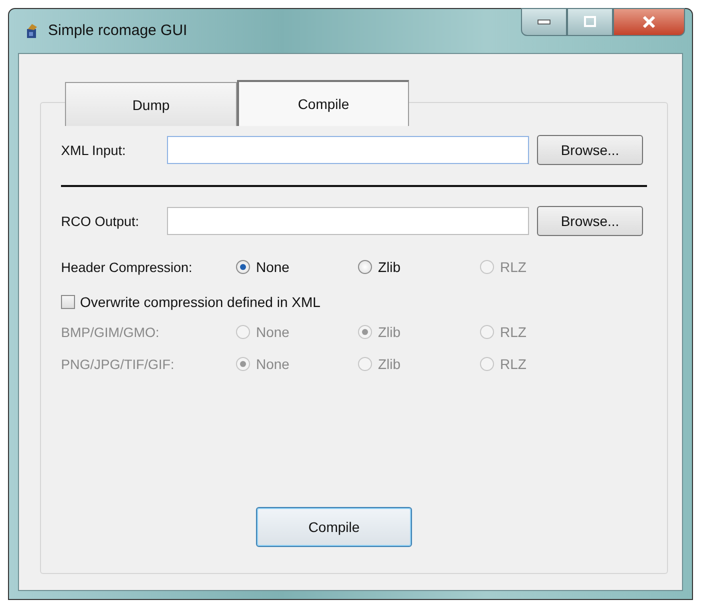 The width and height of the screenshot is (701, 605). I want to click on compile-button: Compile, so click(334, 527).